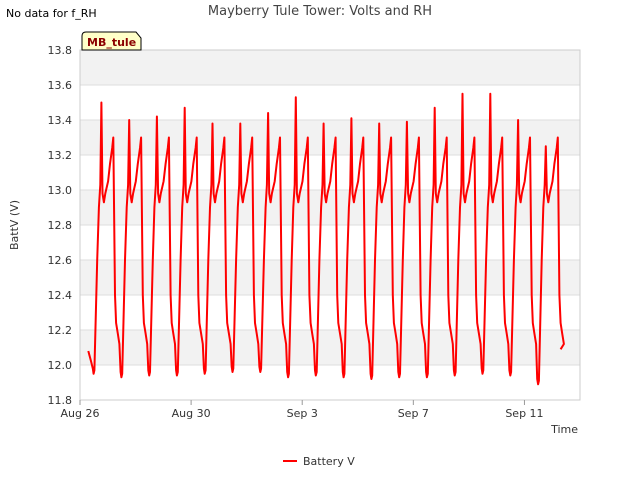 The width and height of the screenshot is (640, 480). Describe the element at coordinates (14, 225) in the screenshot. I see `y-axis-title: BattV (V)` at that location.